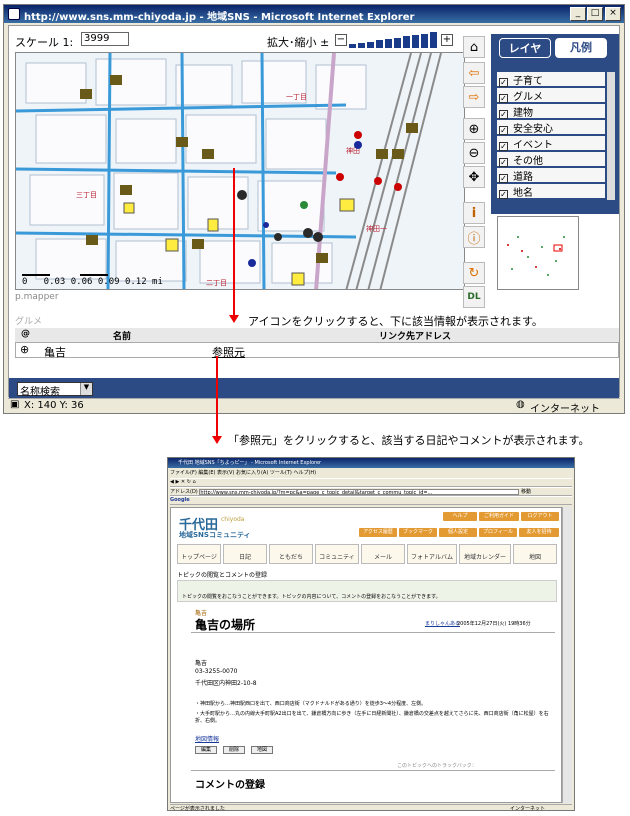 The width and height of the screenshot is (630, 816). I want to click on invite-link: 友人を招待, so click(539, 532).